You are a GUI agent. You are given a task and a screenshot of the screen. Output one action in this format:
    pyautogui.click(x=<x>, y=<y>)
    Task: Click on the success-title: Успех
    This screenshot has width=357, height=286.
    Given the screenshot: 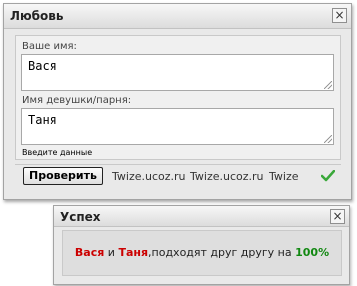 What is the action you would take?
    pyautogui.click(x=80, y=217)
    